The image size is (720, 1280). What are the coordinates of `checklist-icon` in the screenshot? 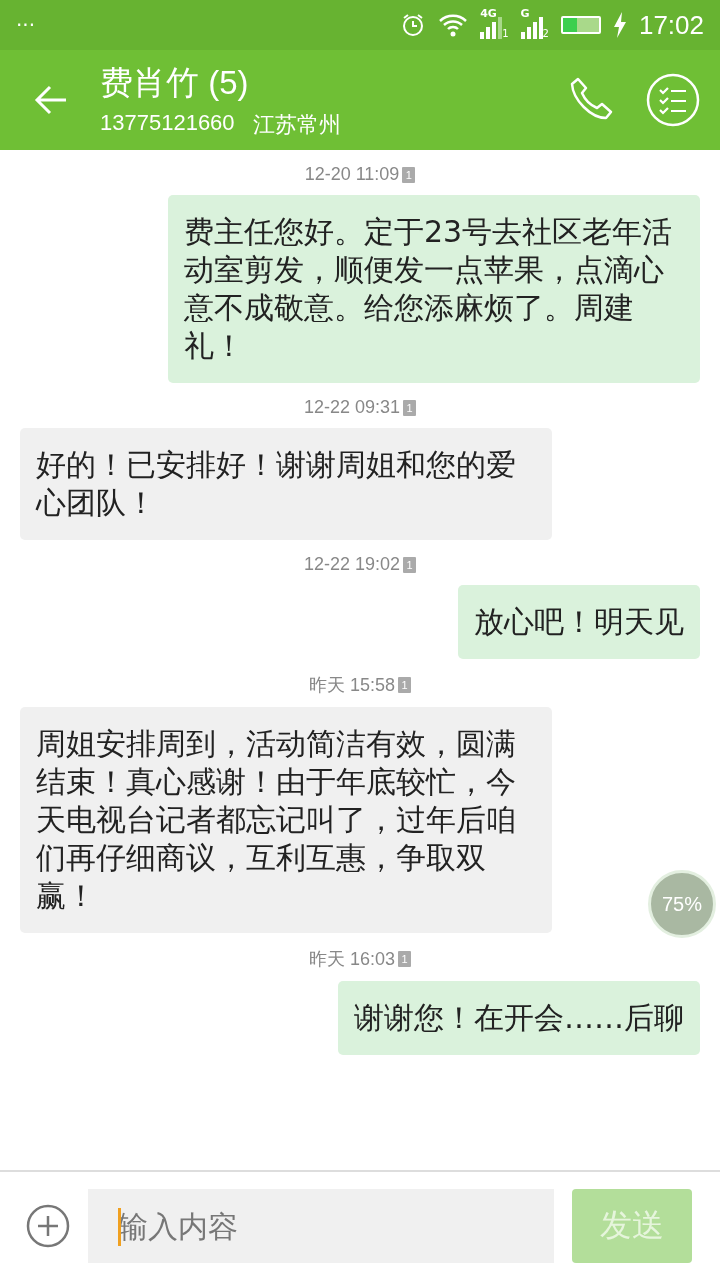 It's located at (673, 100).